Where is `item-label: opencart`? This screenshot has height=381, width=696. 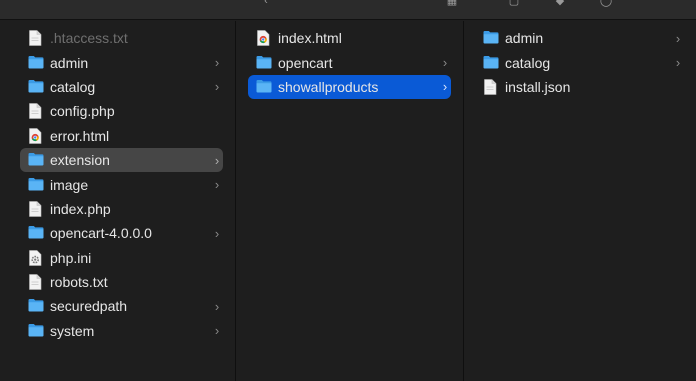
item-label: opencart is located at coordinates (305, 62).